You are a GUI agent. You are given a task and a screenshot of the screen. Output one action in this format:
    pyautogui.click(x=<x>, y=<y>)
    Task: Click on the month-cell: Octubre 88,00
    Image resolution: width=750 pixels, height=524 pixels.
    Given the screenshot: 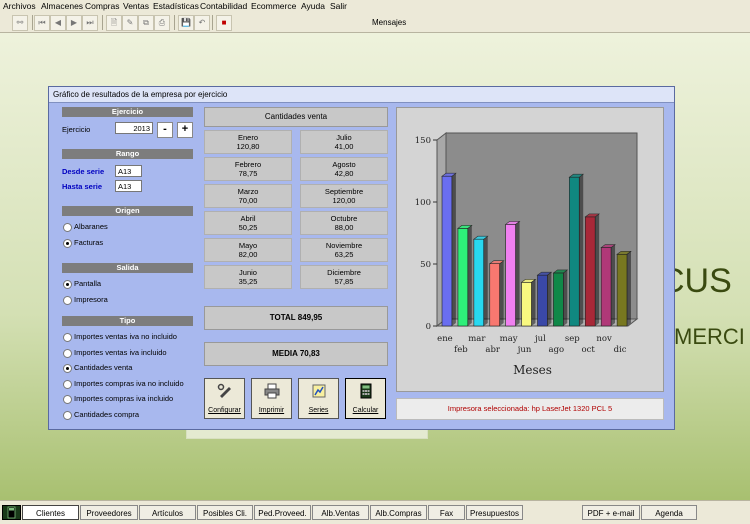 What is the action you would take?
    pyautogui.click(x=344, y=223)
    